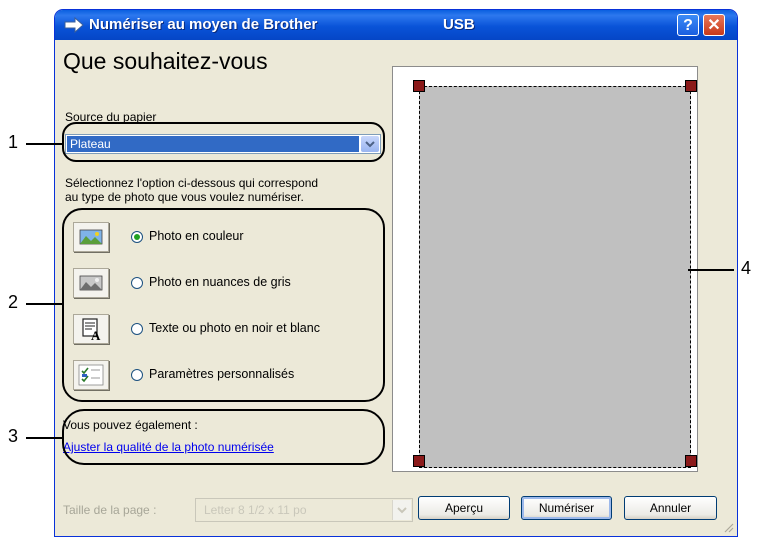  What do you see at coordinates (688, 25) in the screenshot?
I see `help-button: ?` at bounding box center [688, 25].